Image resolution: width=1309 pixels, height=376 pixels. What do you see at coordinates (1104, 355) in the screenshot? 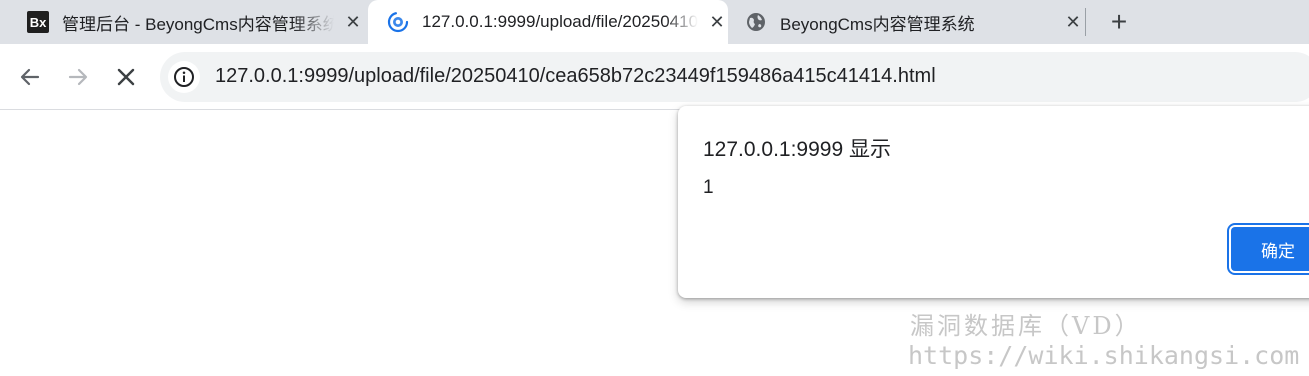
I see `watermark-url: https://wiki.shikangsi.com` at bounding box center [1104, 355].